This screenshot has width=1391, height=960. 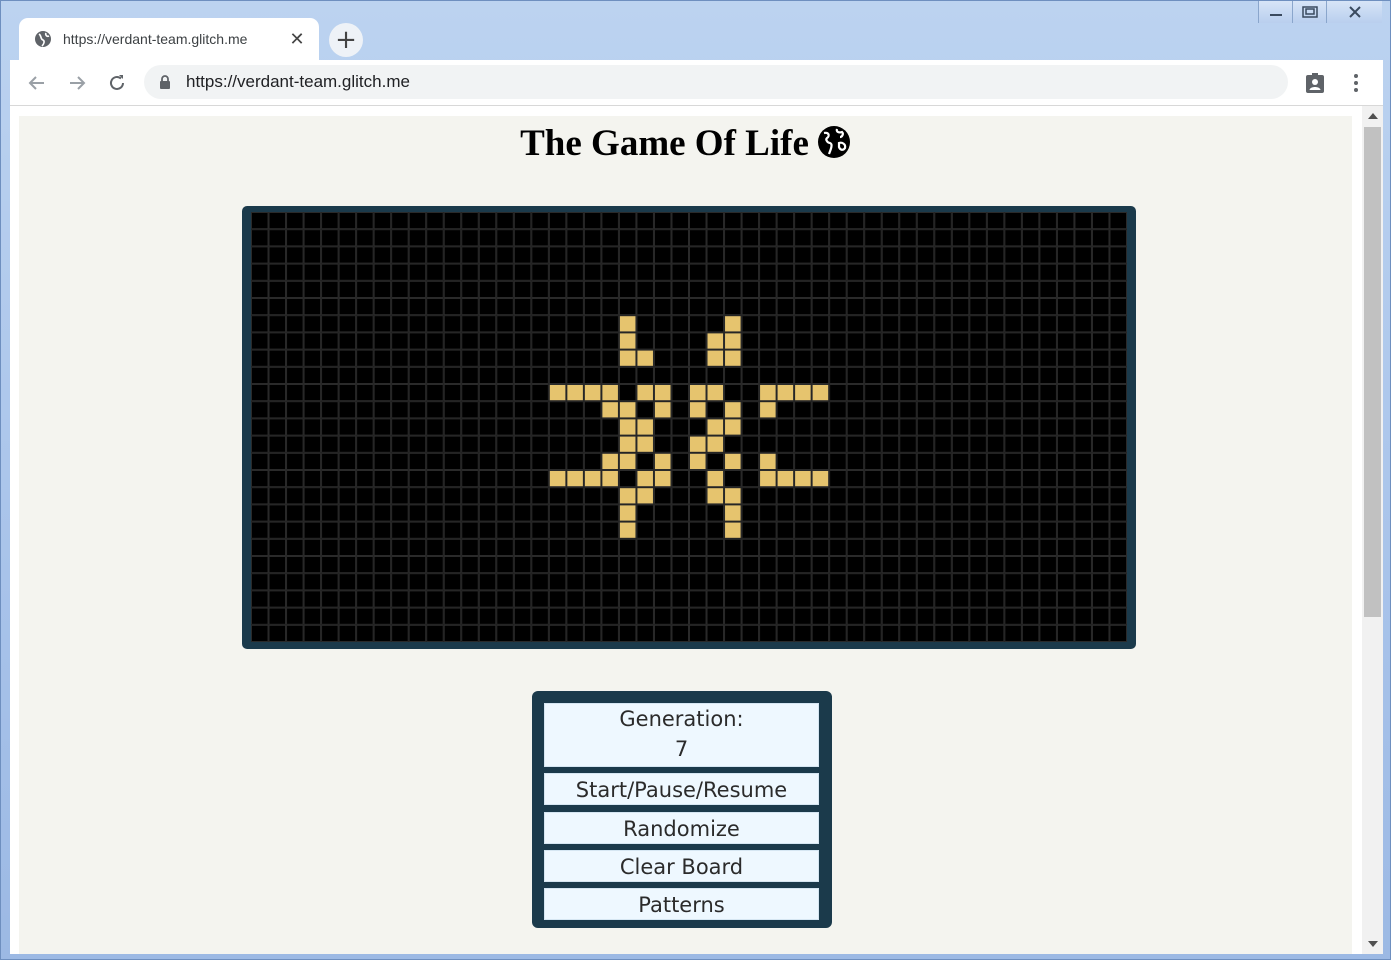 What do you see at coordinates (346, 40) in the screenshot?
I see `new-tab-button: +` at bounding box center [346, 40].